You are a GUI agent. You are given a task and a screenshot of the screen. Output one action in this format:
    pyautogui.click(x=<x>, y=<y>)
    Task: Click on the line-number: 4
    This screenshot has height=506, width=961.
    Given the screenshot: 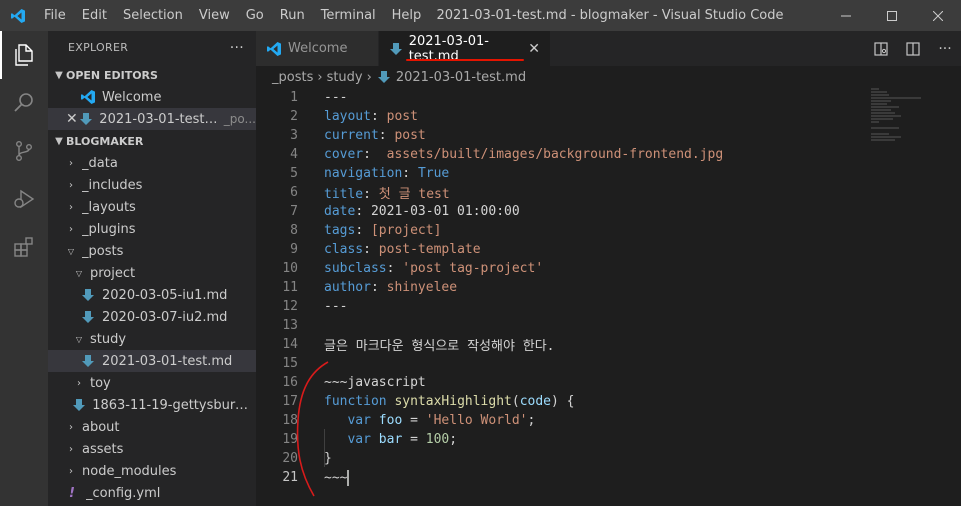 What is the action you would take?
    pyautogui.click(x=294, y=154)
    